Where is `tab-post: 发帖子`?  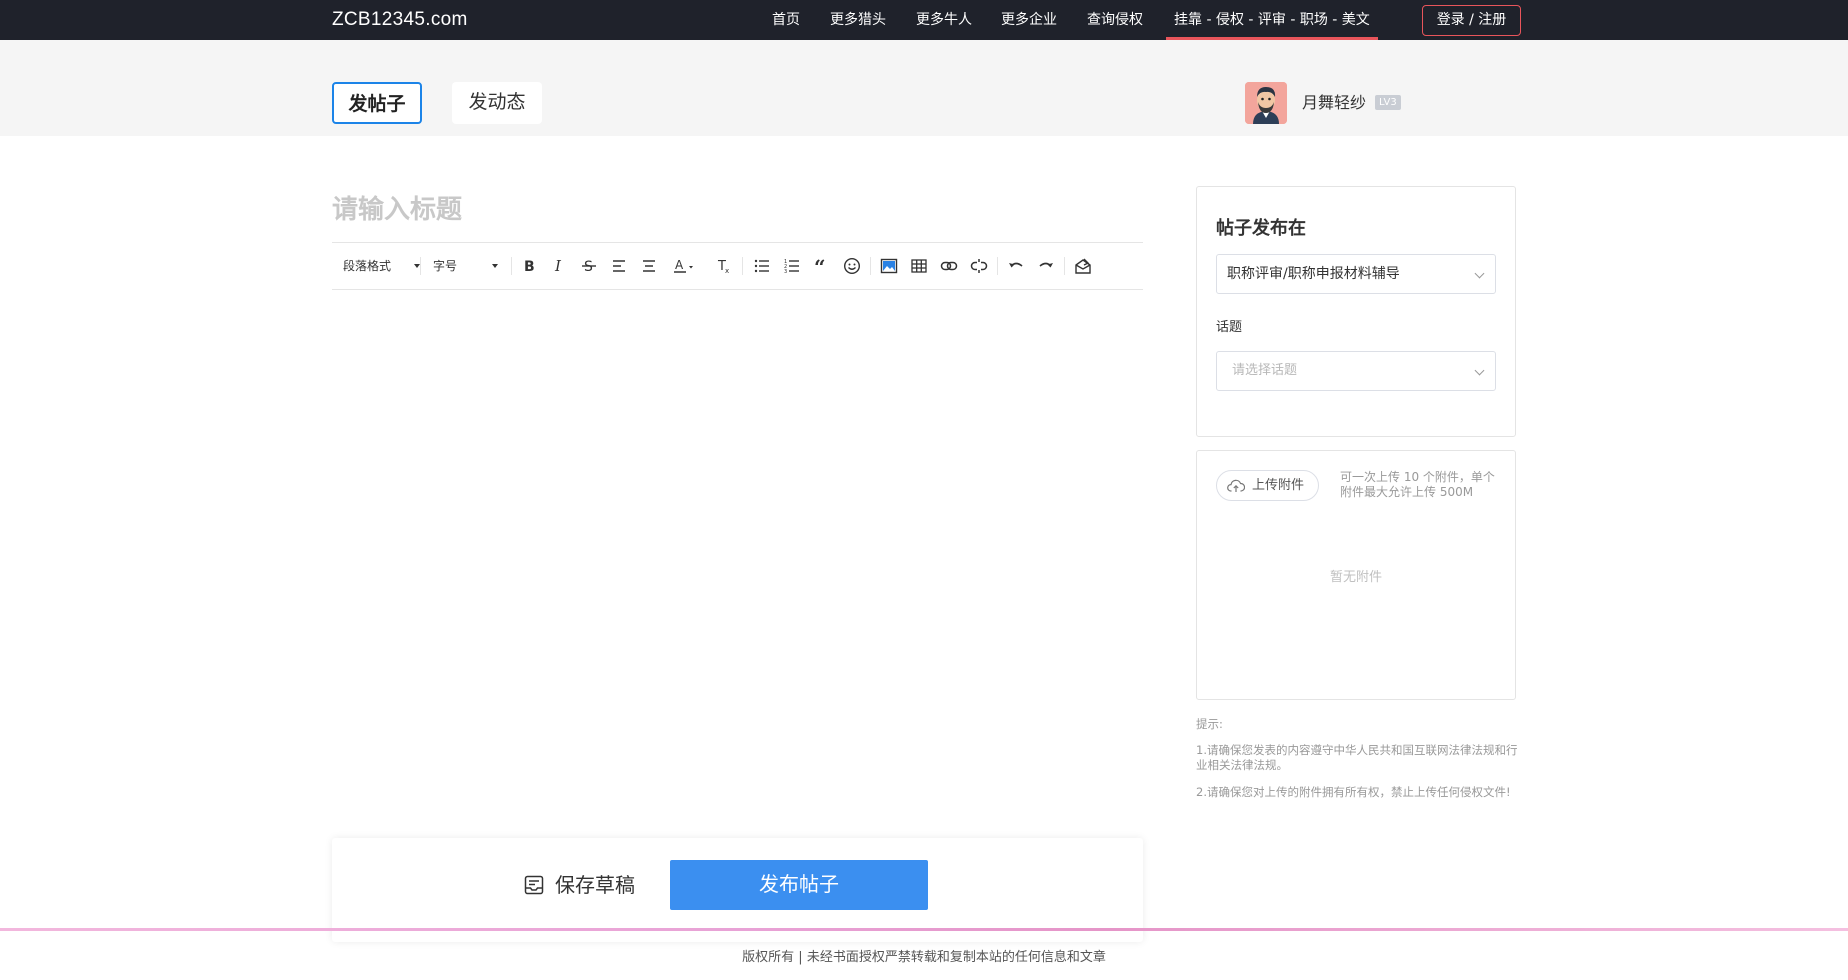
tab-post: 发帖子 is located at coordinates (377, 103).